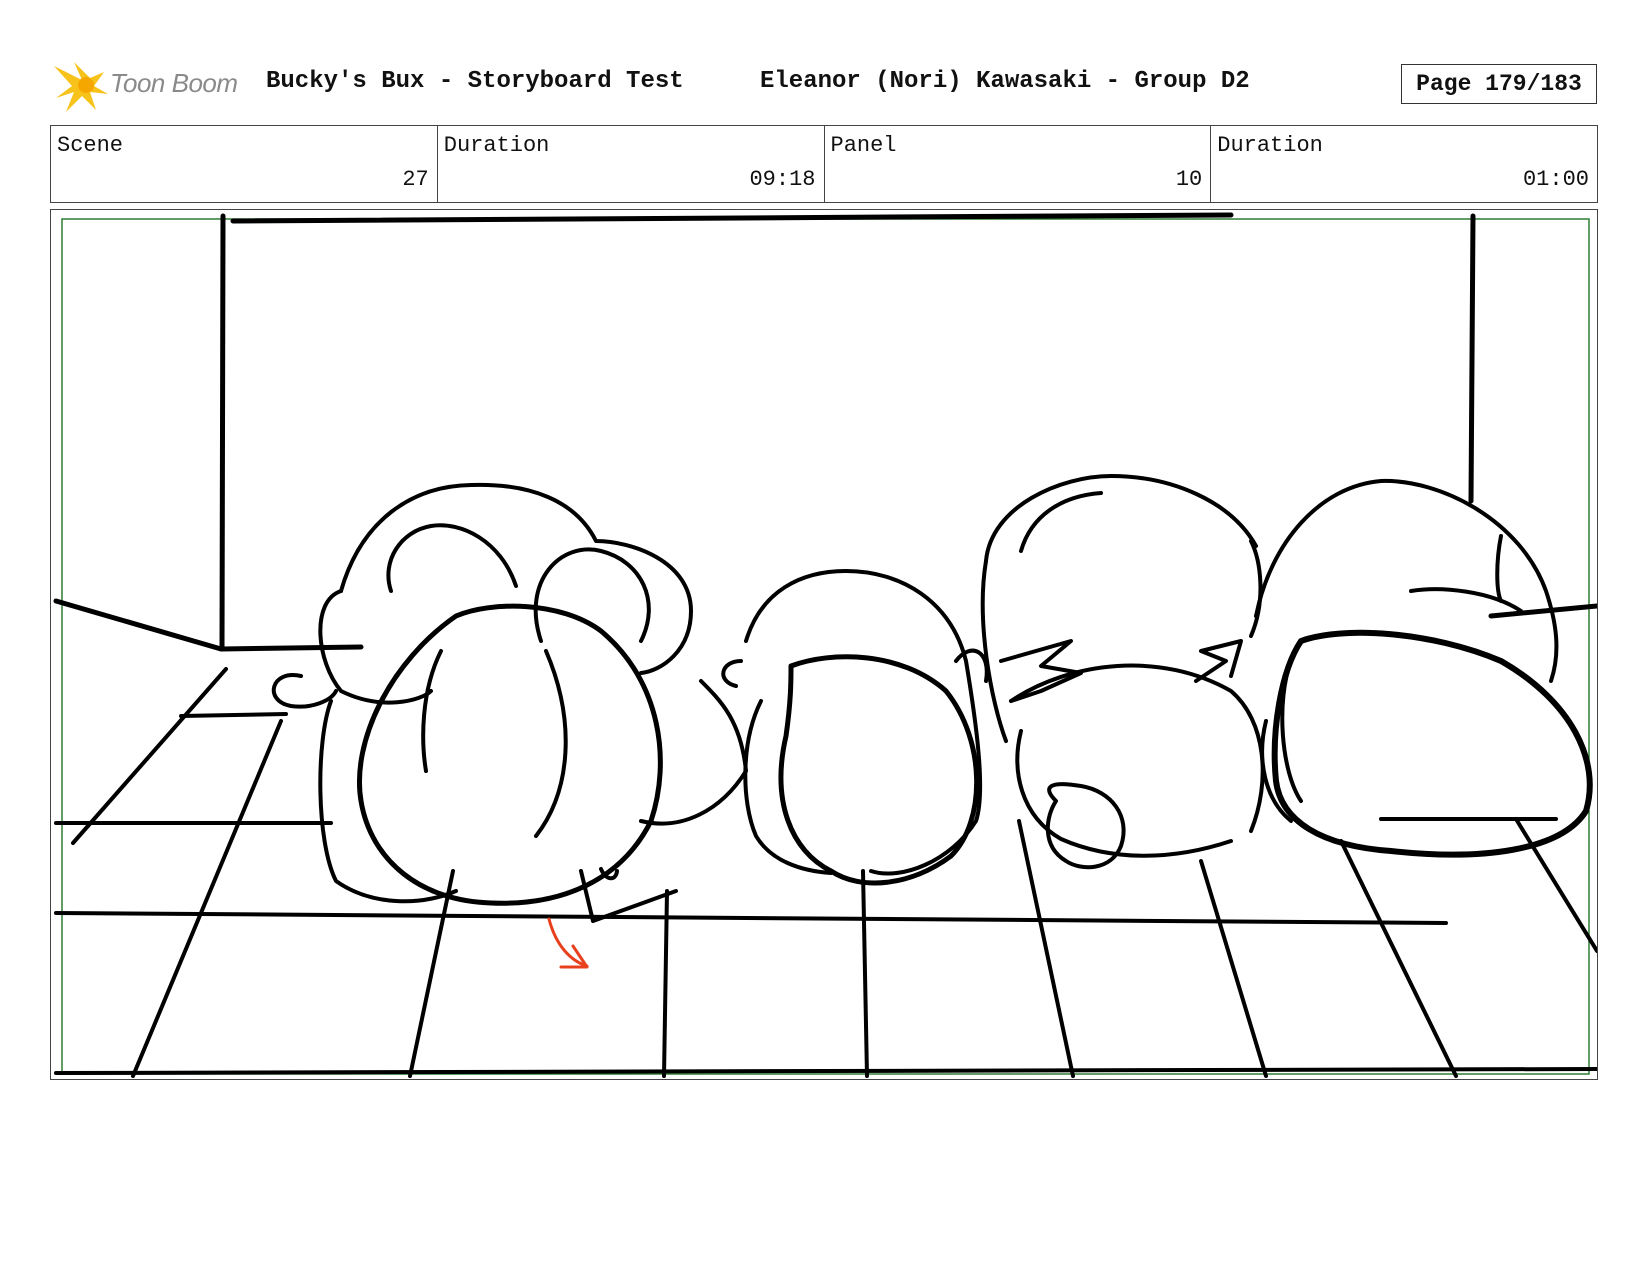 Image resolution: width=1650 pixels, height=1275 pixels. Describe the element at coordinates (1499, 84) in the screenshot. I see `page-number: Page 179/183` at that location.